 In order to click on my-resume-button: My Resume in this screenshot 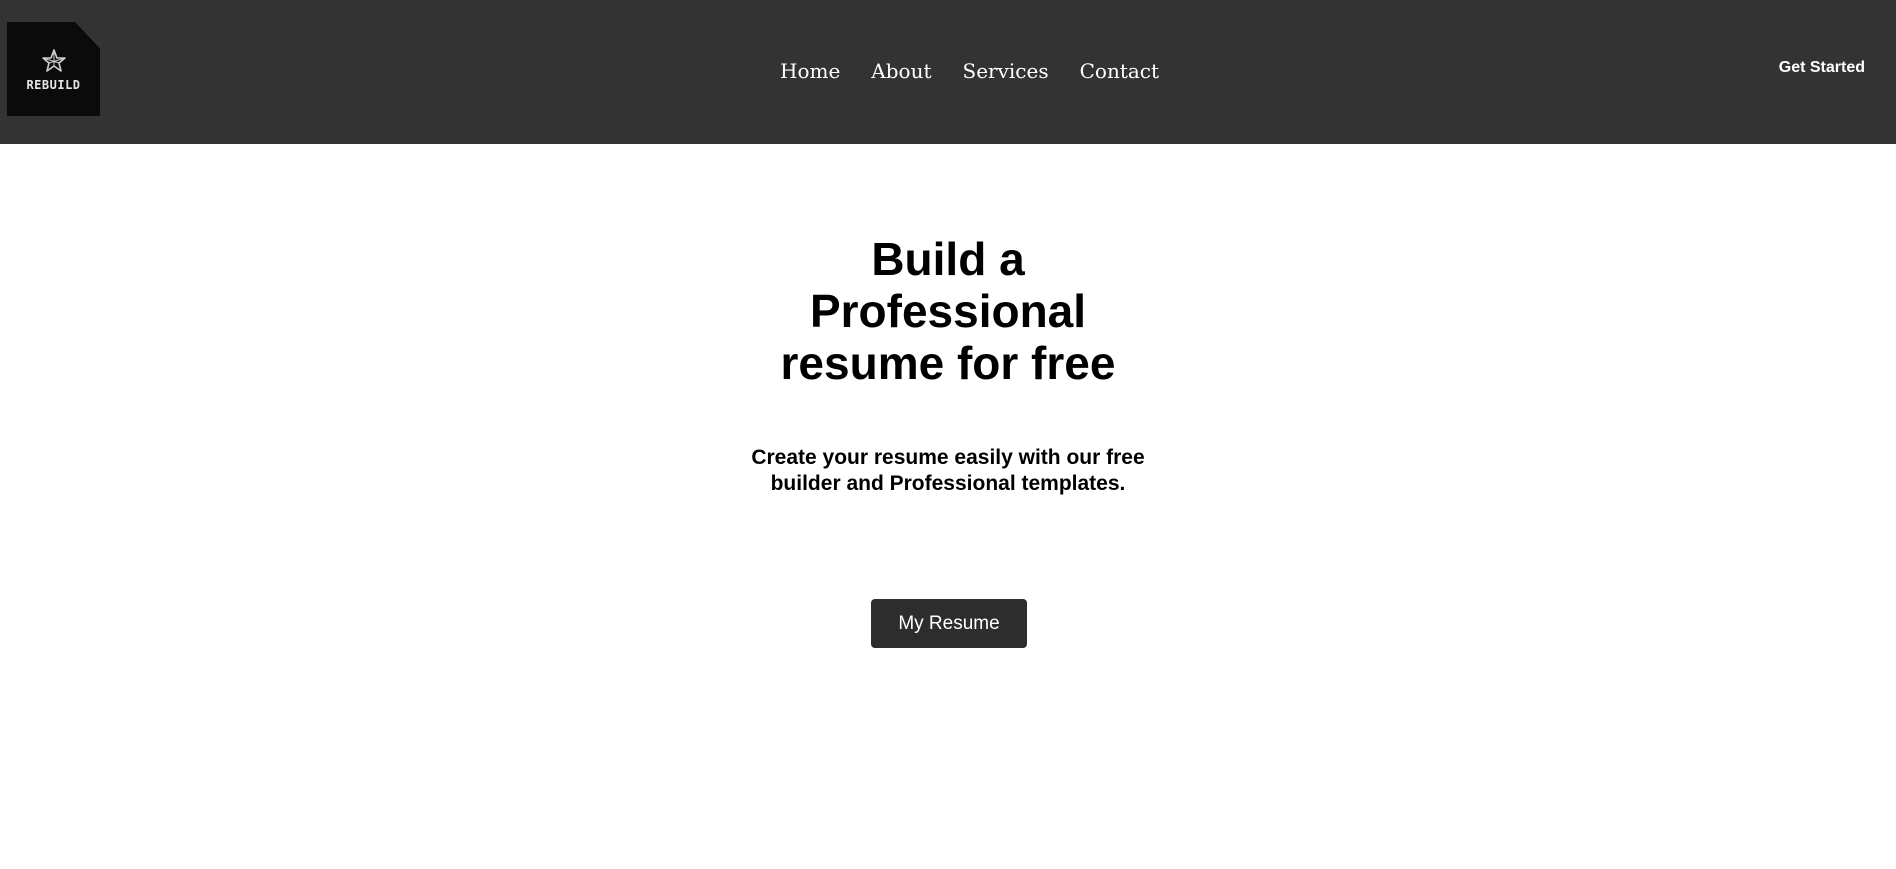, I will do `click(949, 623)`.